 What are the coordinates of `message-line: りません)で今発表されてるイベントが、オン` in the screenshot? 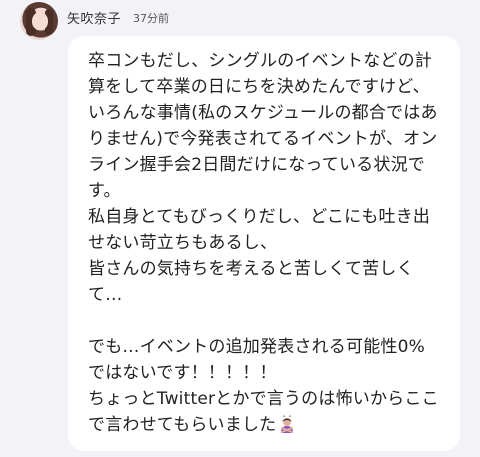 It's located at (263, 139).